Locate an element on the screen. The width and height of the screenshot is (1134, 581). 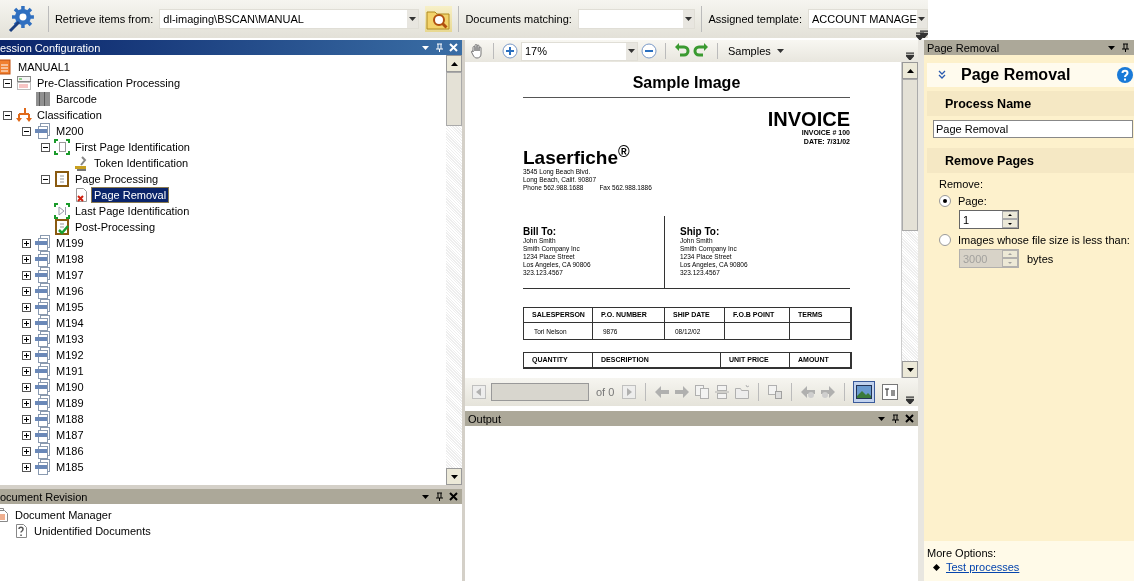
settings-icon is located at coordinates (22, 19).